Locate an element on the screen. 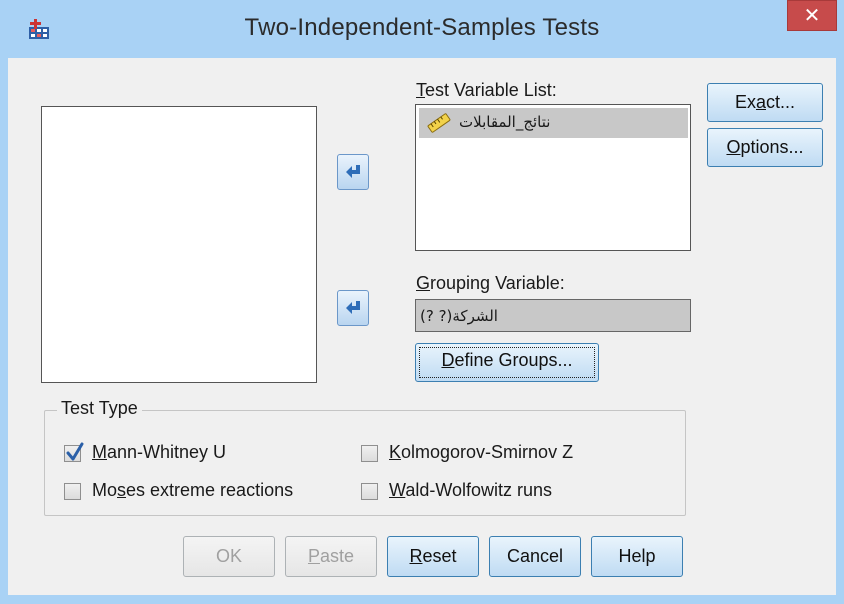 The image size is (844, 604). wald-wolfowitz-checkbox is located at coordinates (369, 491).